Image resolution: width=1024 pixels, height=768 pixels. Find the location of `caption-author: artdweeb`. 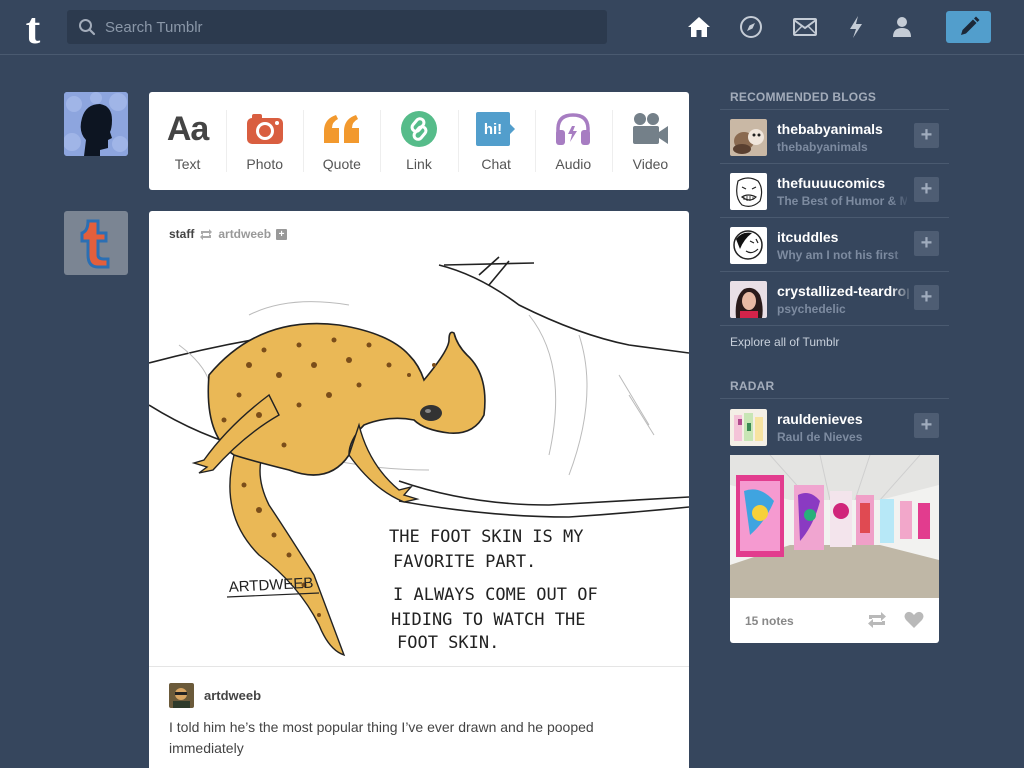

caption-author: artdweeb is located at coordinates (215, 695).